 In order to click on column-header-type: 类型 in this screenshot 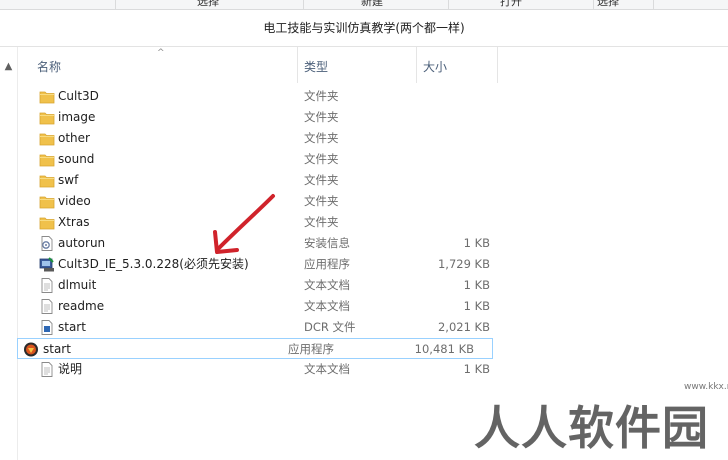, I will do `click(357, 65)`.